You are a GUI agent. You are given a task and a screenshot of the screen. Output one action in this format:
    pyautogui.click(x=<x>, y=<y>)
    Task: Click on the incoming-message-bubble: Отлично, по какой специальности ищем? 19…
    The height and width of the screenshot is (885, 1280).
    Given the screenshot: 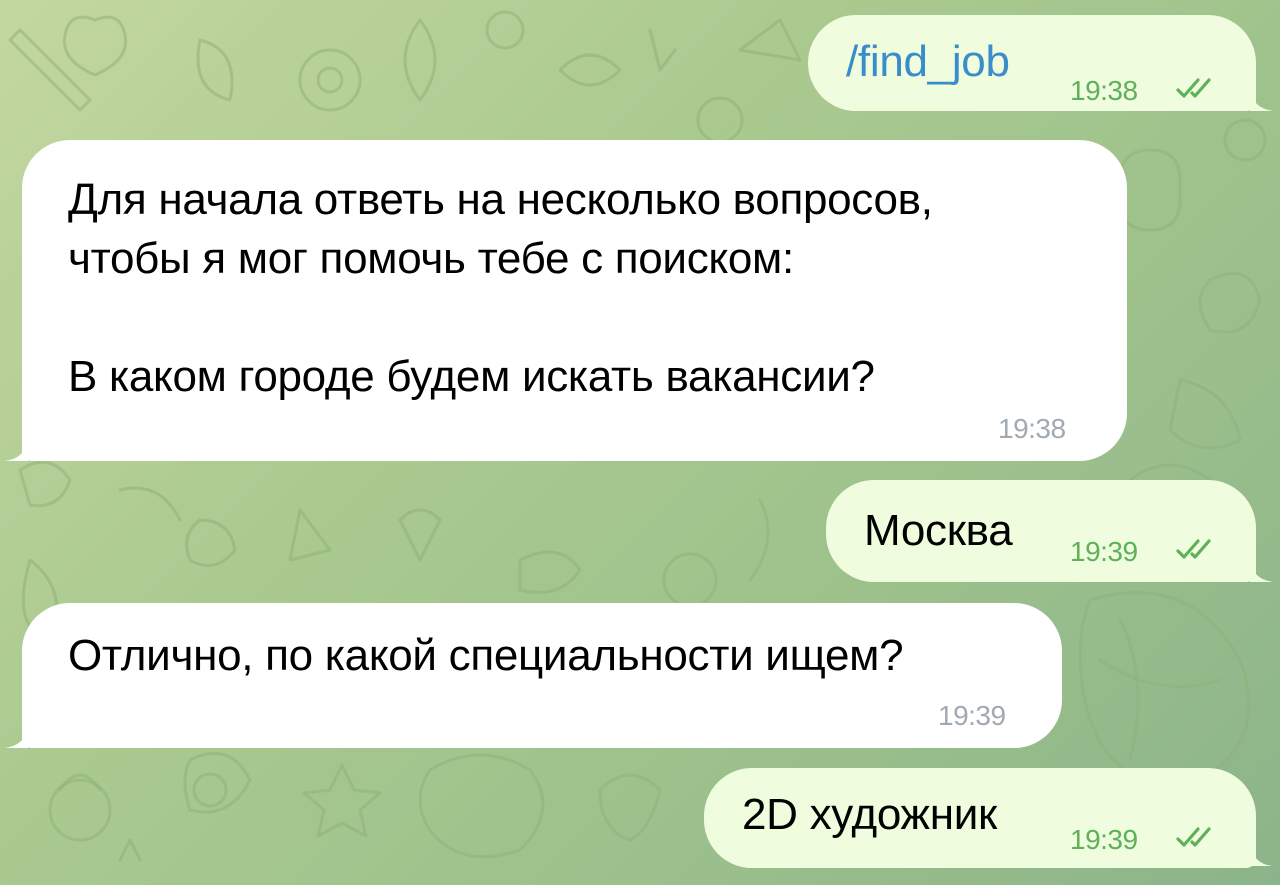 What is the action you would take?
    pyautogui.click(x=542, y=675)
    